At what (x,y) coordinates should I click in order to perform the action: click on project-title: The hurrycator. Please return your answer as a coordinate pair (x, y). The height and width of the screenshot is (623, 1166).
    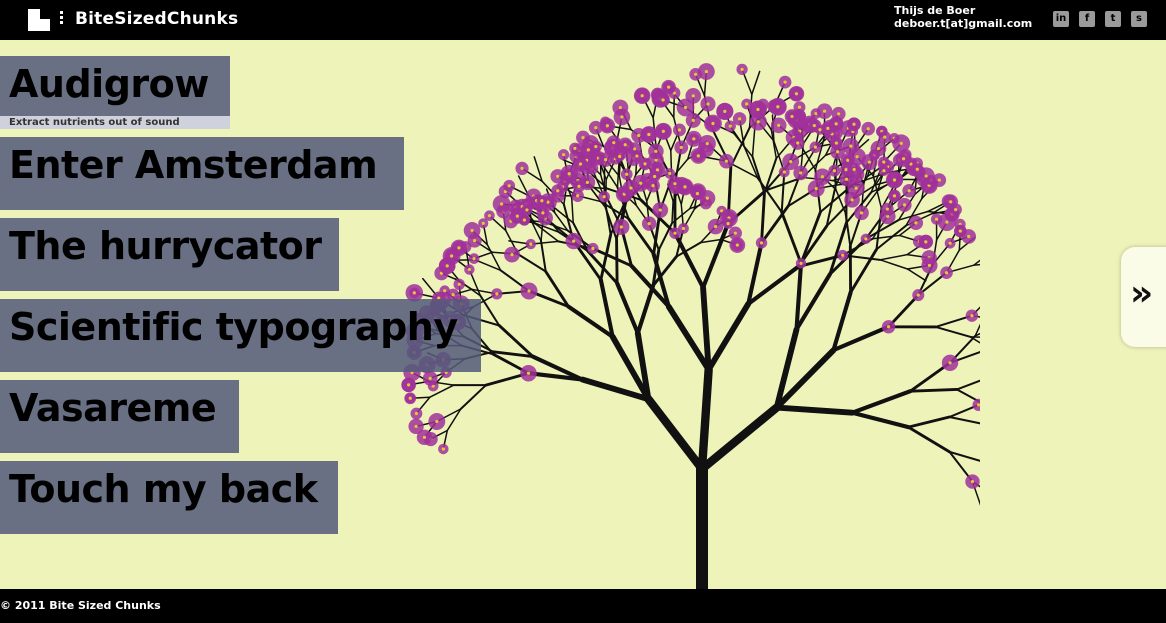
    Looking at the image, I should click on (165, 246).